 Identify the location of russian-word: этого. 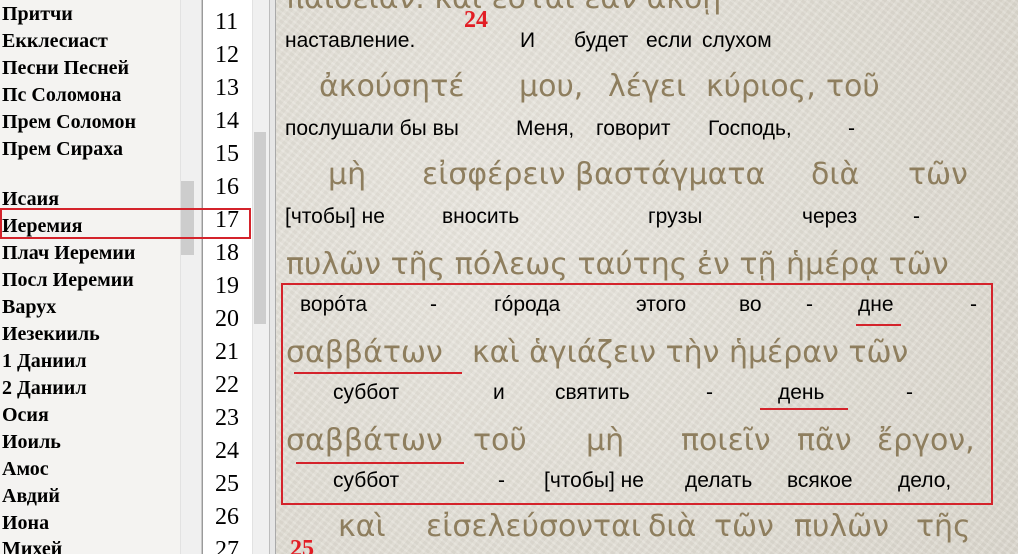
(661, 304).